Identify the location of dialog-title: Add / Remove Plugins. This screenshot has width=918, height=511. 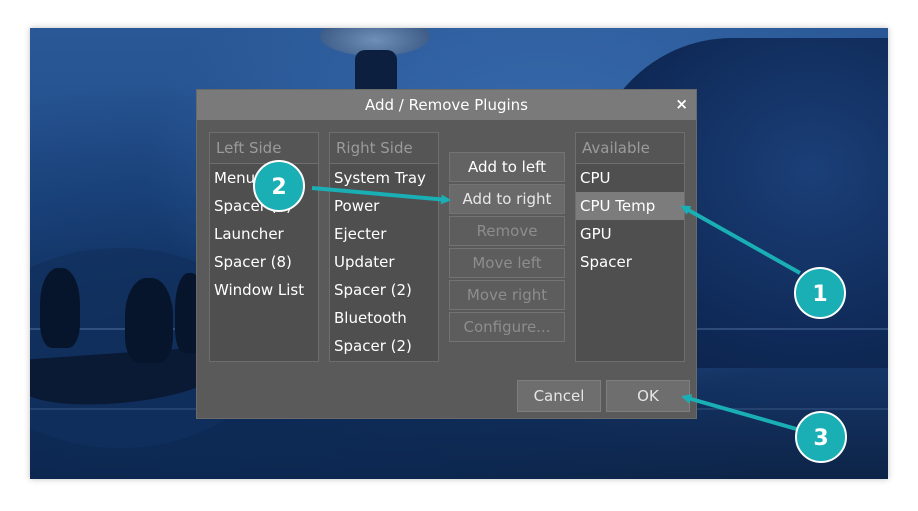
(446, 105).